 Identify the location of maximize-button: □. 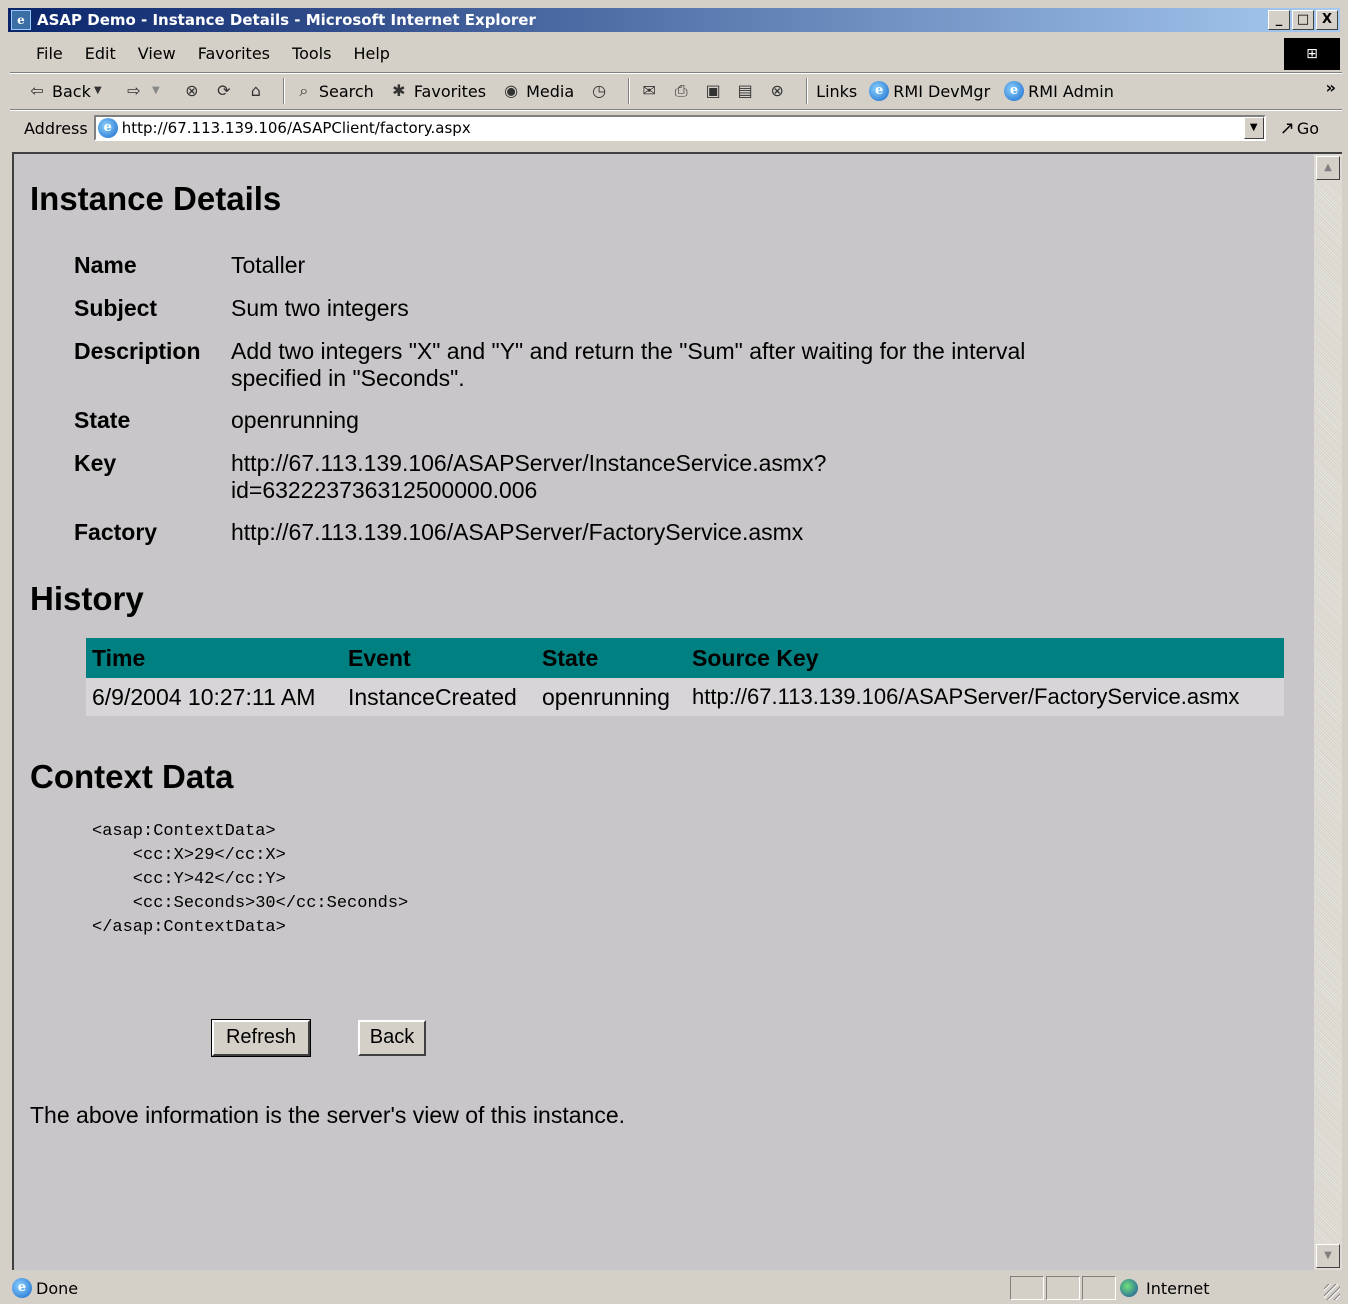
(1303, 20).